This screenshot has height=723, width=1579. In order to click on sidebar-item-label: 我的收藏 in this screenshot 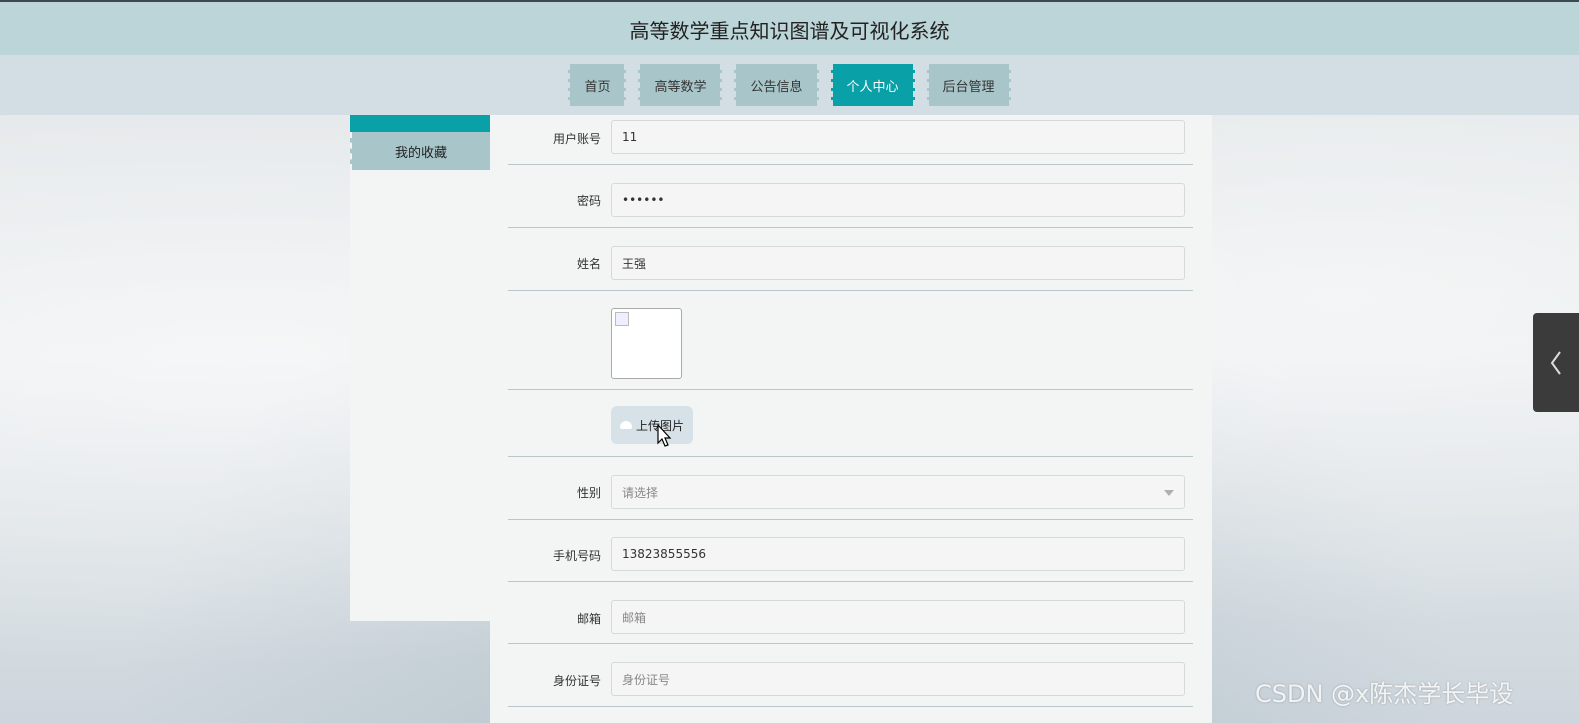, I will do `click(420, 153)`.